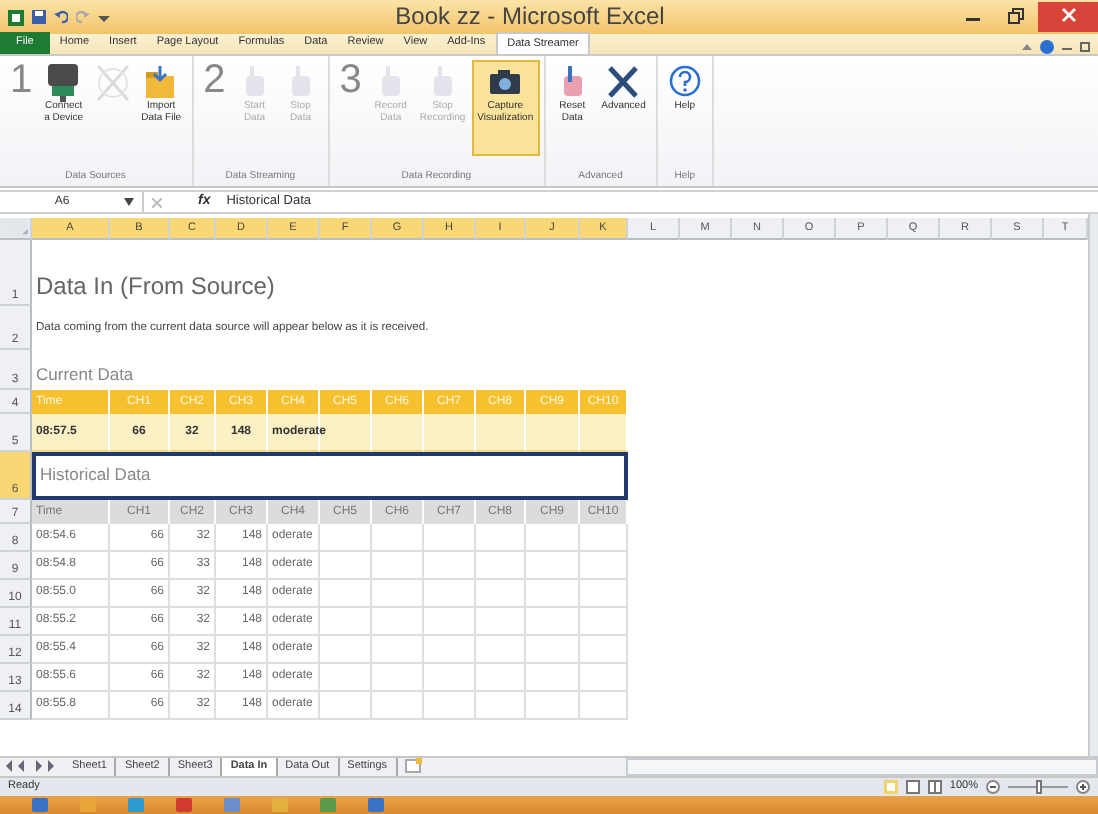  Describe the element at coordinates (21, 80) in the screenshot. I see `step-number: 1` at that location.